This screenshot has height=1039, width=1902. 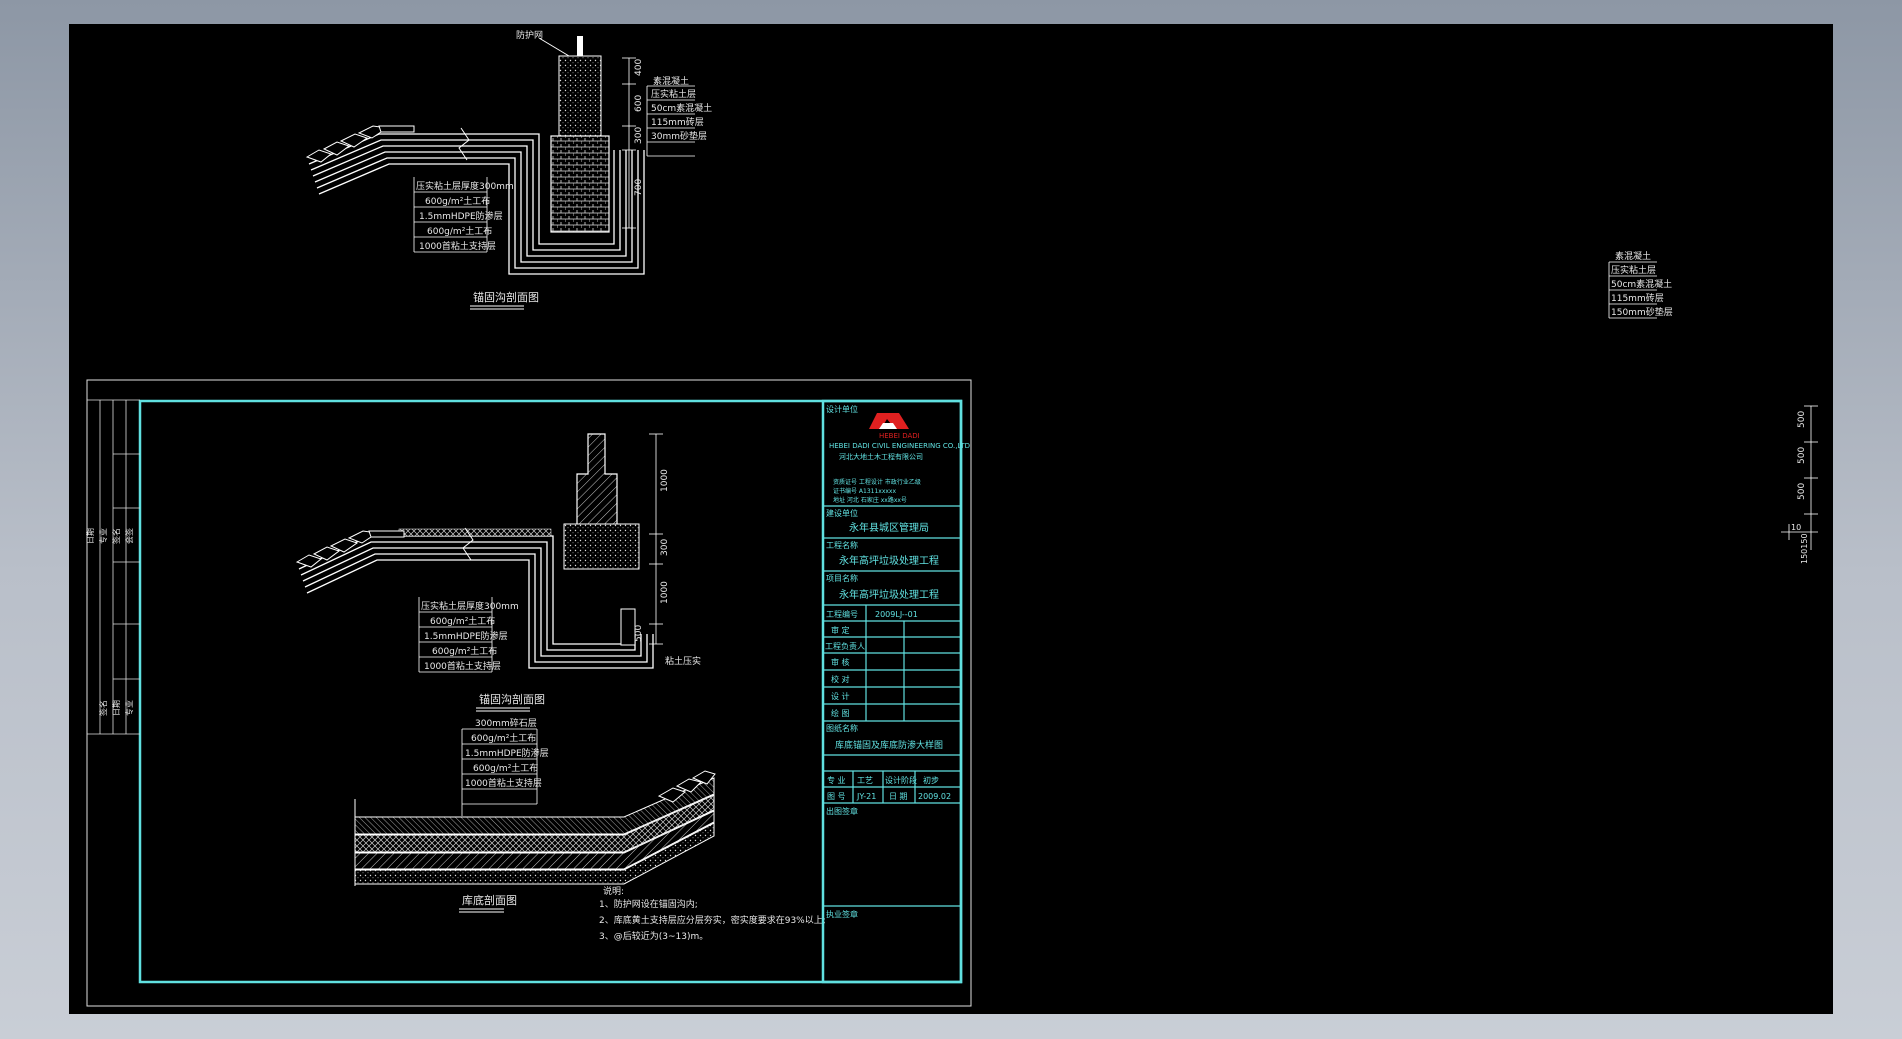 What do you see at coordinates (931, 780) in the screenshot?
I see `svg-text: 初步` at bounding box center [931, 780].